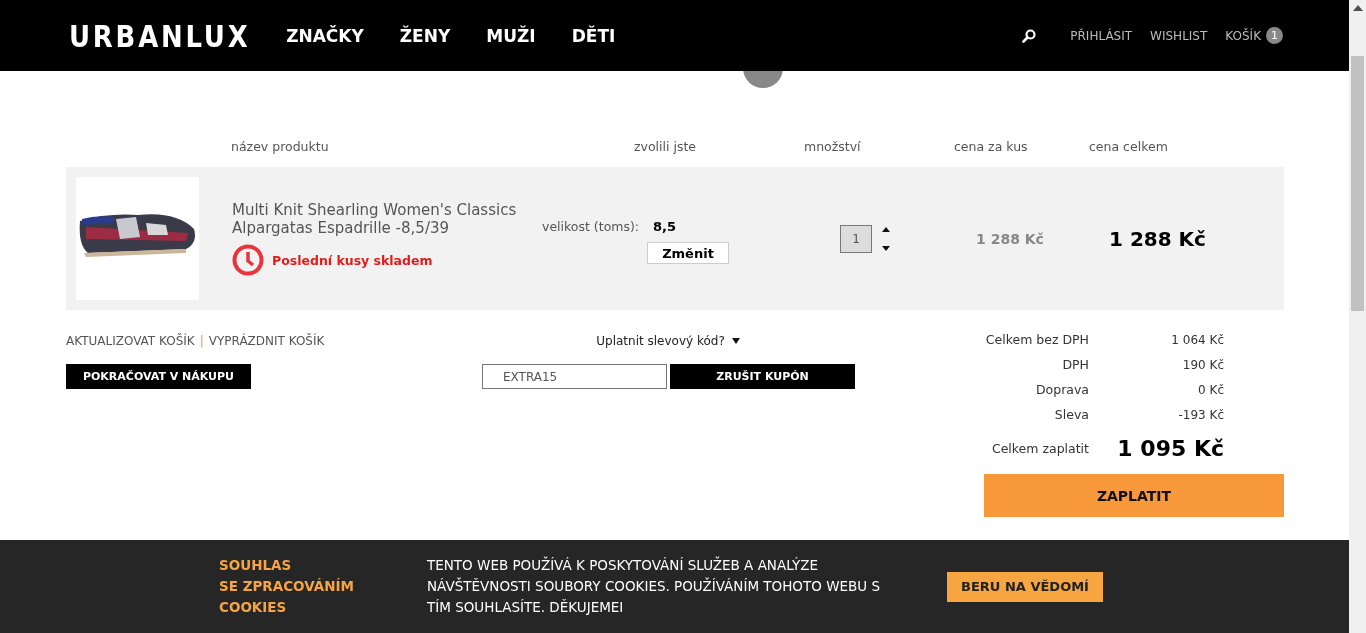 The height and width of the screenshot is (633, 1366). What do you see at coordinates (856, 238) in the screenshot?
I see `quantity-field: 1` at bounding box center [856, 238].